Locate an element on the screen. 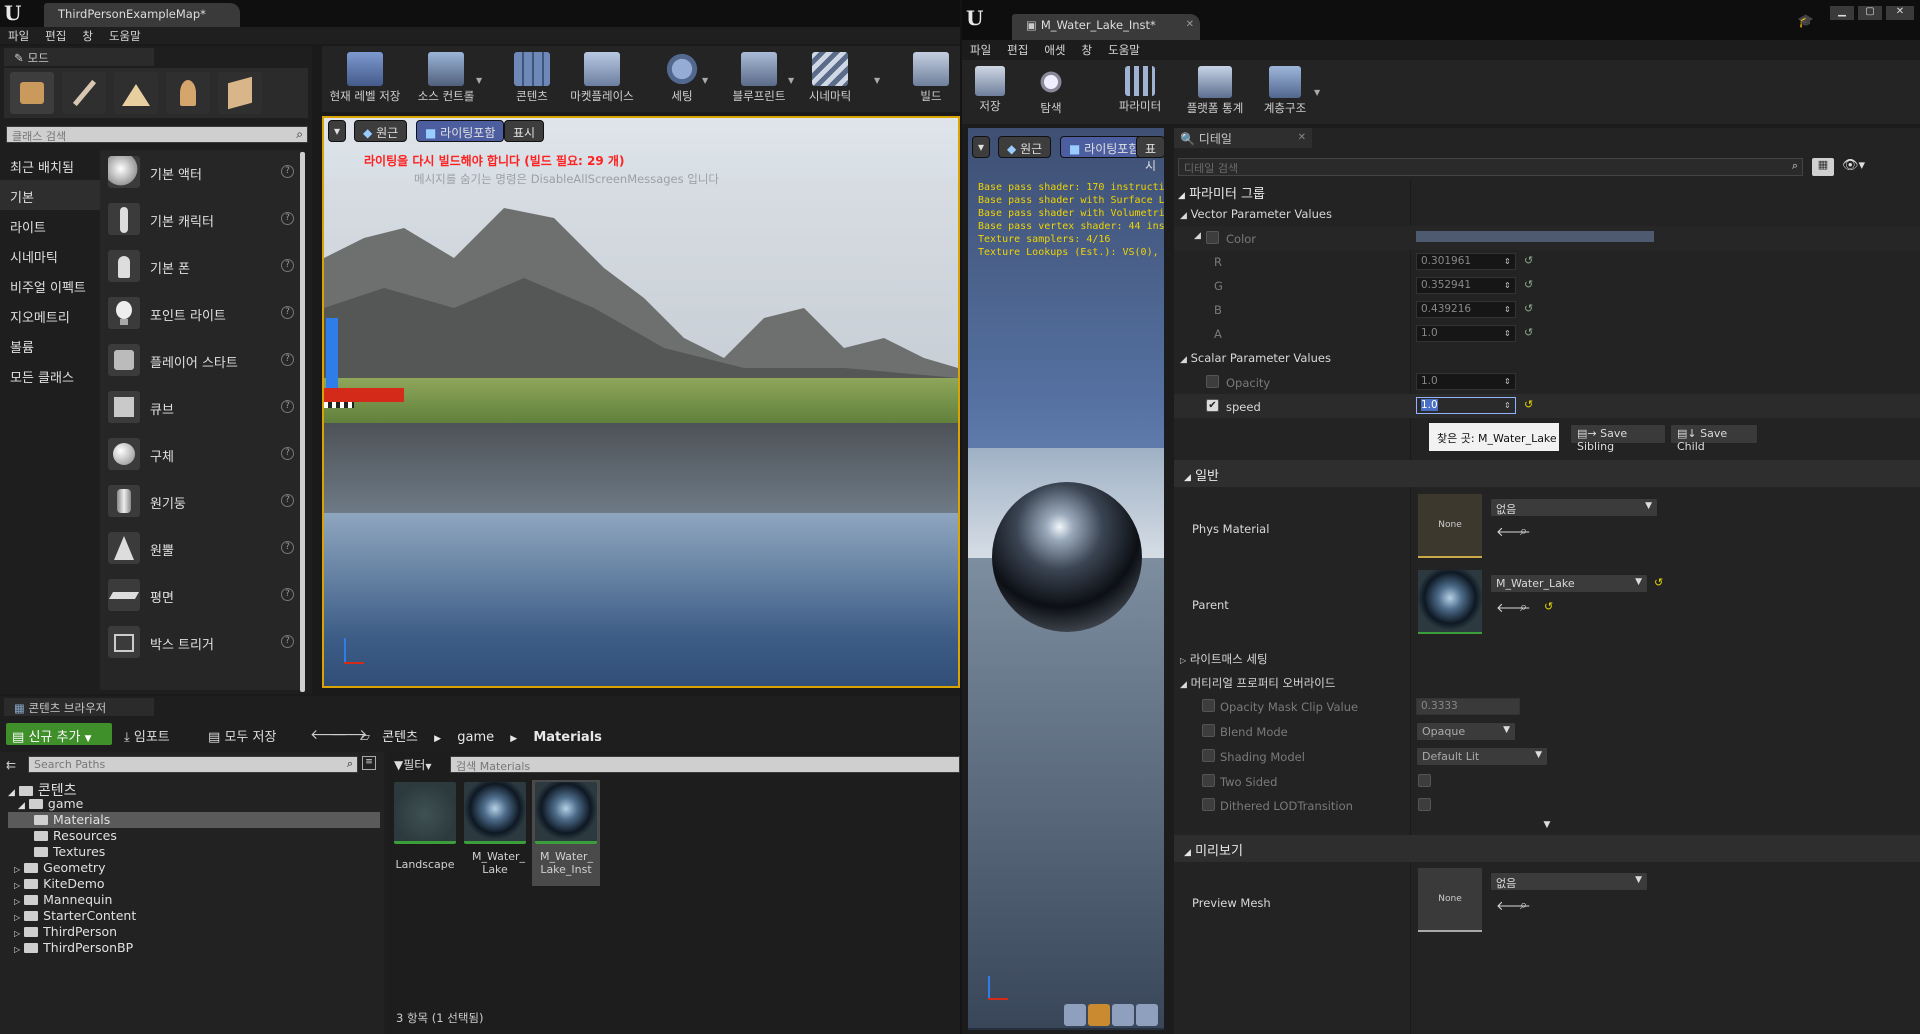 The image size is (1920, 1034). material-tab: ▣ M_Water_Lake_Inst* ✕ is located at coordinates (1106, 27).